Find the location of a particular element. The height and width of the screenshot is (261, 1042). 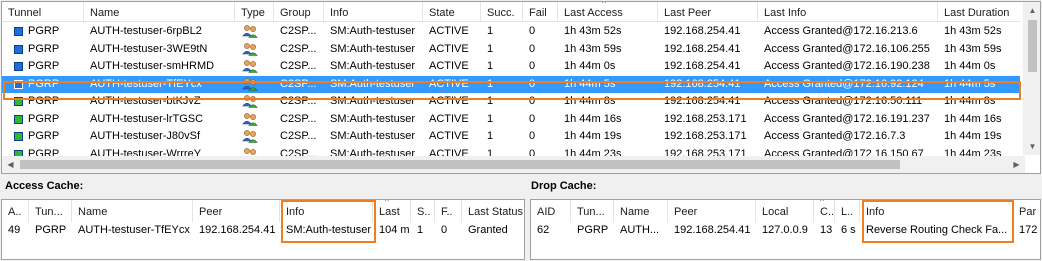

dc-col-aid: AID is located at coordinates (551, 211).